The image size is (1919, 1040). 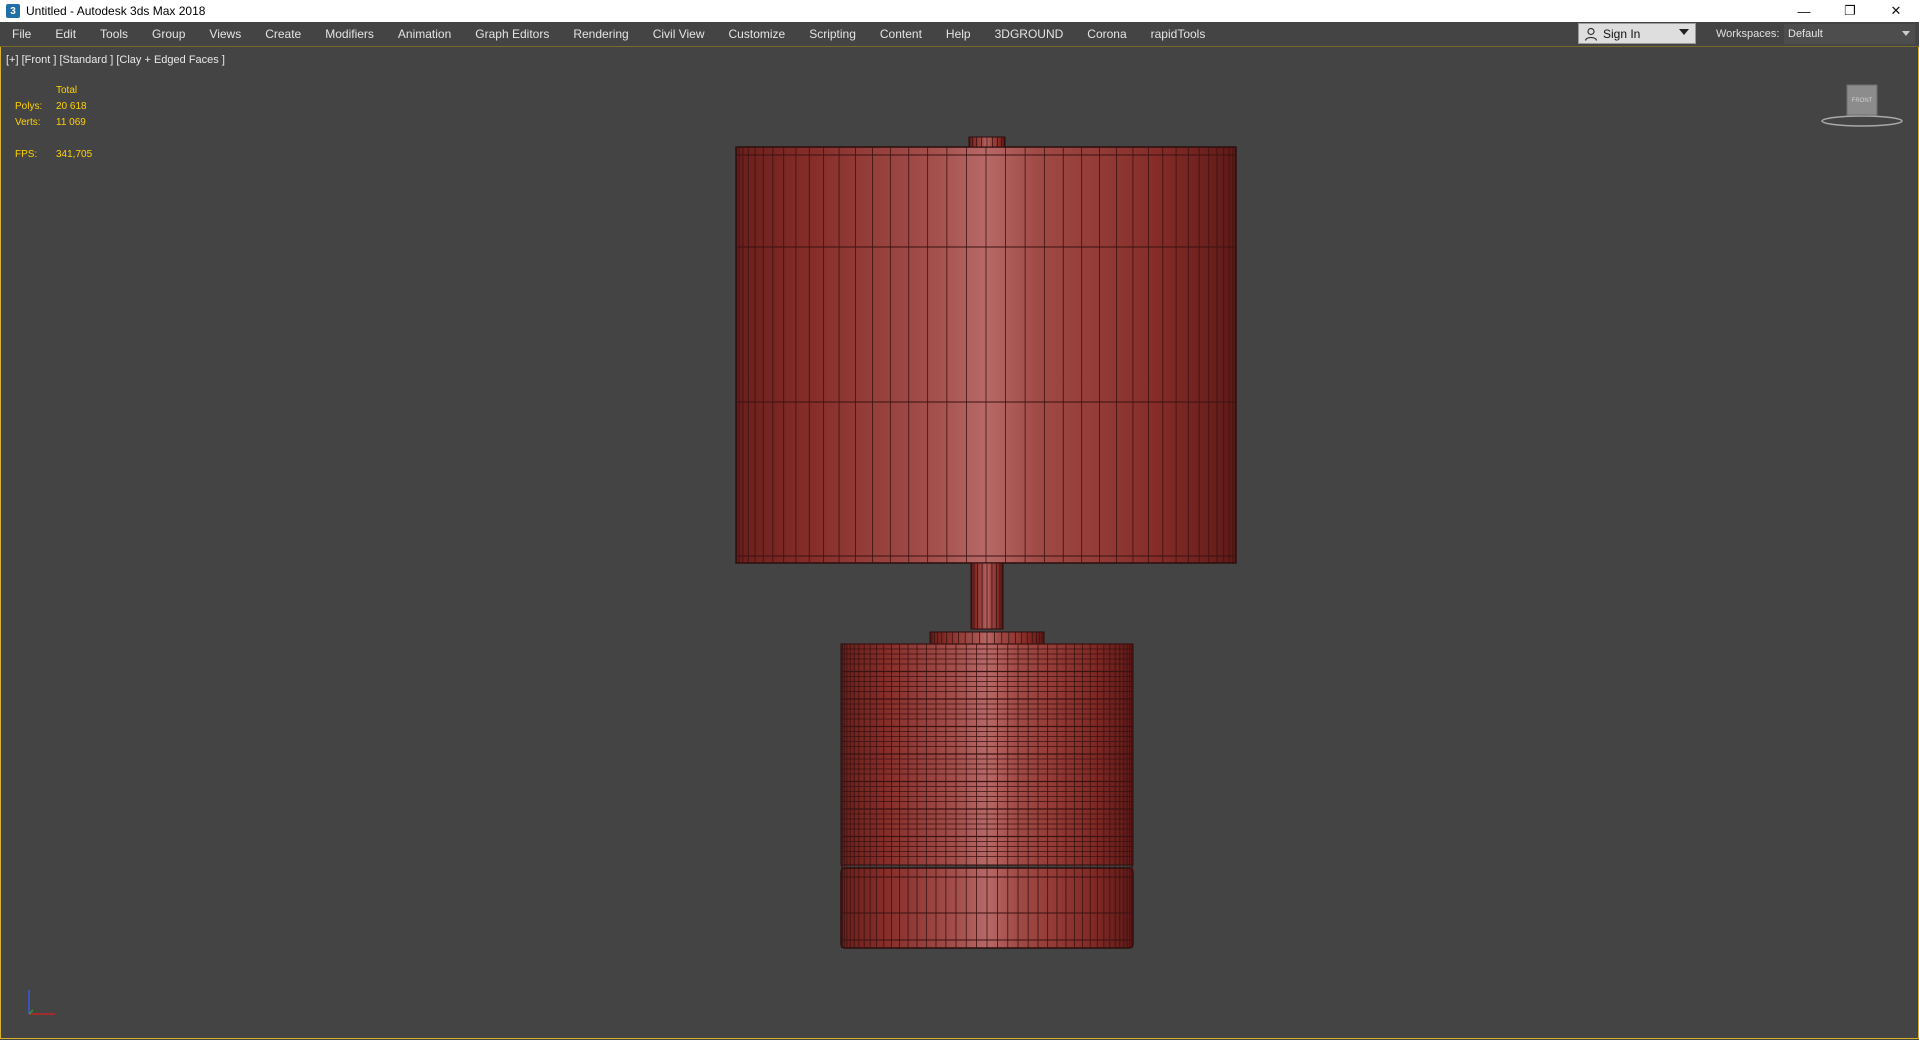 I want to click on title-bar: 3 Untitled - Autodesk 3ds Max 2018 — ❐ ✕, so click(x=959, y=11).